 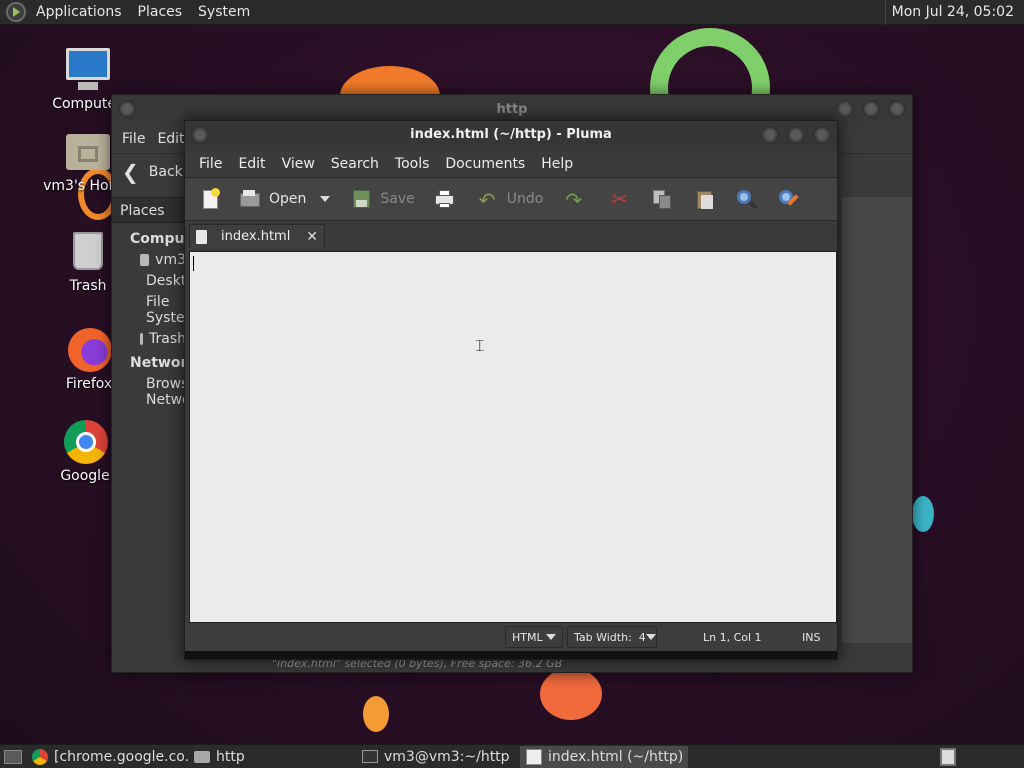 I want to click on printer-icon, so click(x=444, y=199).